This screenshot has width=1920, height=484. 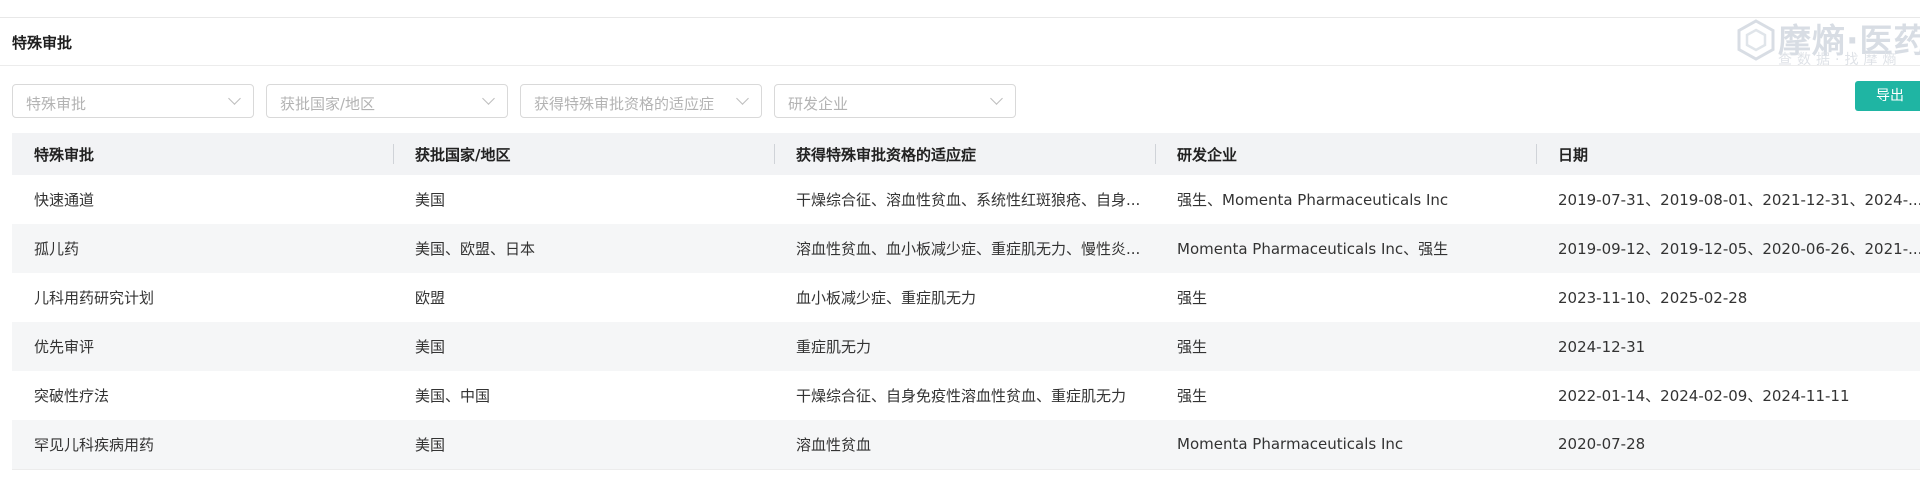 What do you see at coordinates (387, 101) in the screenshot?
I see `country-region-select: 获批国家/地区` at bounding box center [387, 101].